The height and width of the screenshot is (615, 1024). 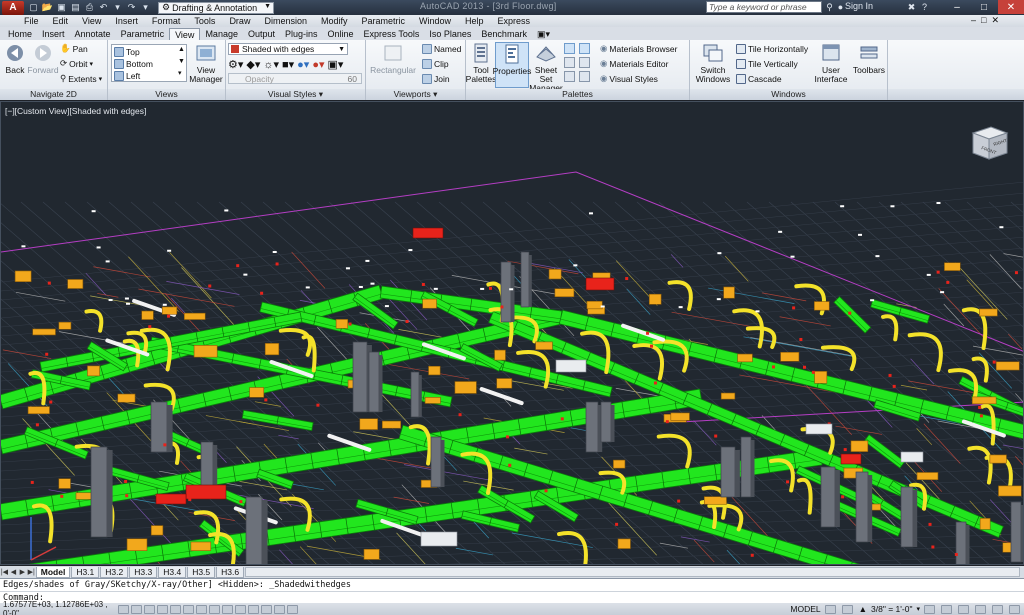 I want to click on layout-tab-h3-4: H3.4, so click(x=172, y=572).